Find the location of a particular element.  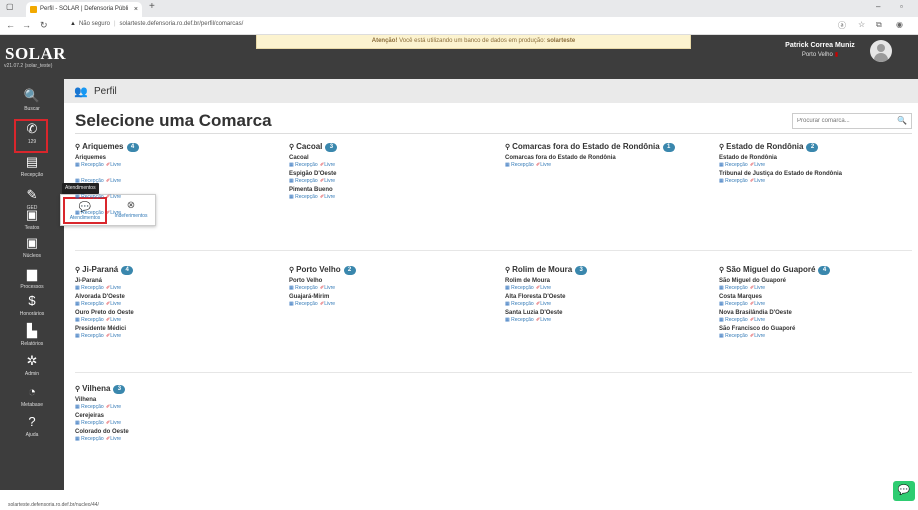

divider is located at coordinates (493, 250).